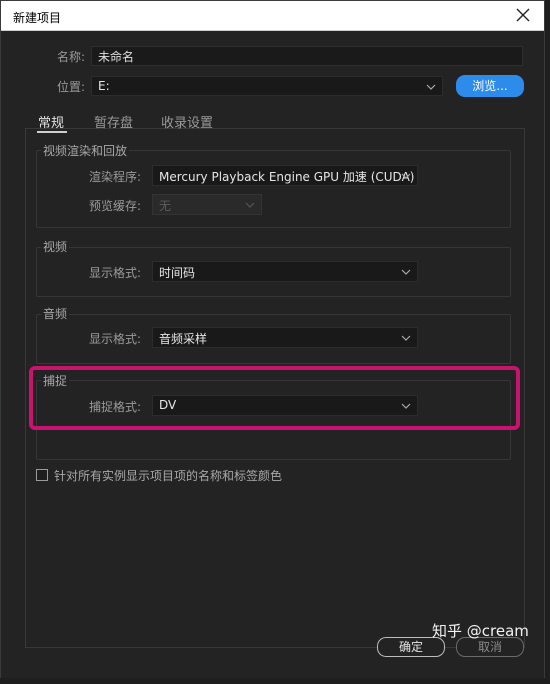  I want to click on watermark-text: 知乎 @cream, so click(480, 631).